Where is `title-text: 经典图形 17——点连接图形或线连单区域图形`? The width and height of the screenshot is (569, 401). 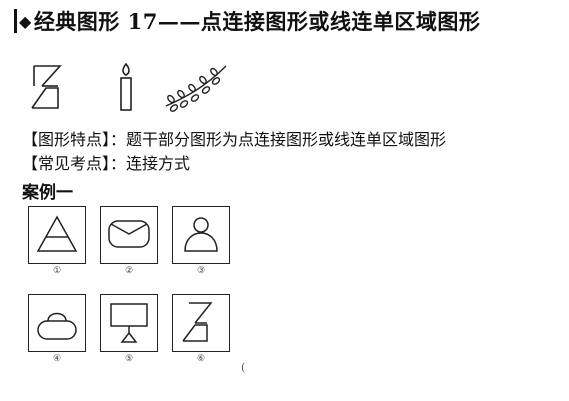
title-text: 经典图形 17——点连接图形或线连单区域图形 is located at coordinates (257, 21).